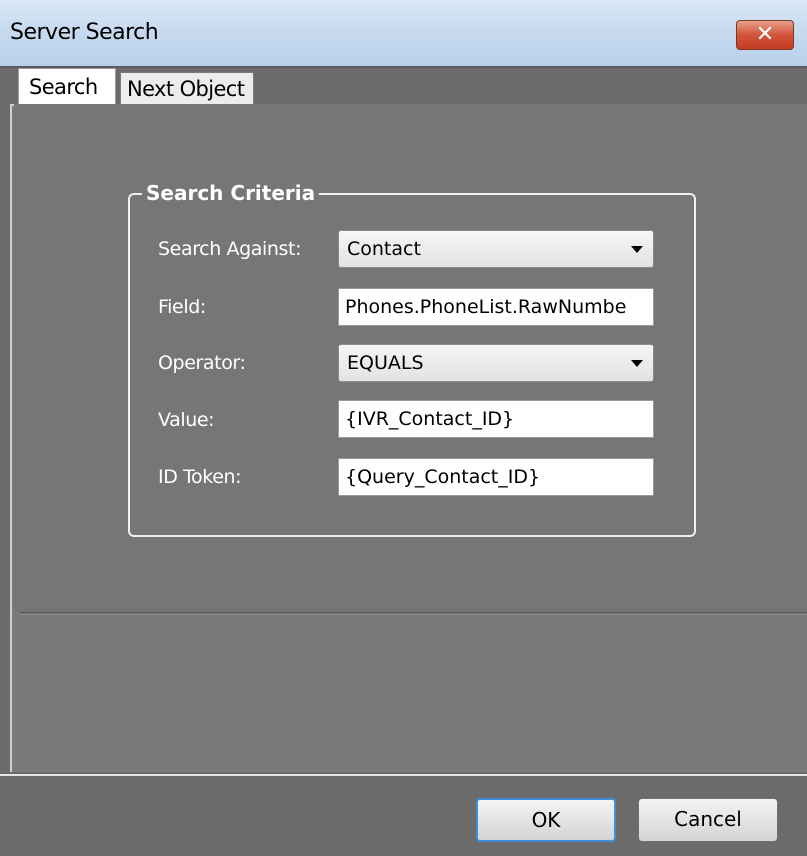 Image resolution: width=807 pixels, height=856 pixels. I want to click on tab-strip: Search Next Object, so click(403, 86).